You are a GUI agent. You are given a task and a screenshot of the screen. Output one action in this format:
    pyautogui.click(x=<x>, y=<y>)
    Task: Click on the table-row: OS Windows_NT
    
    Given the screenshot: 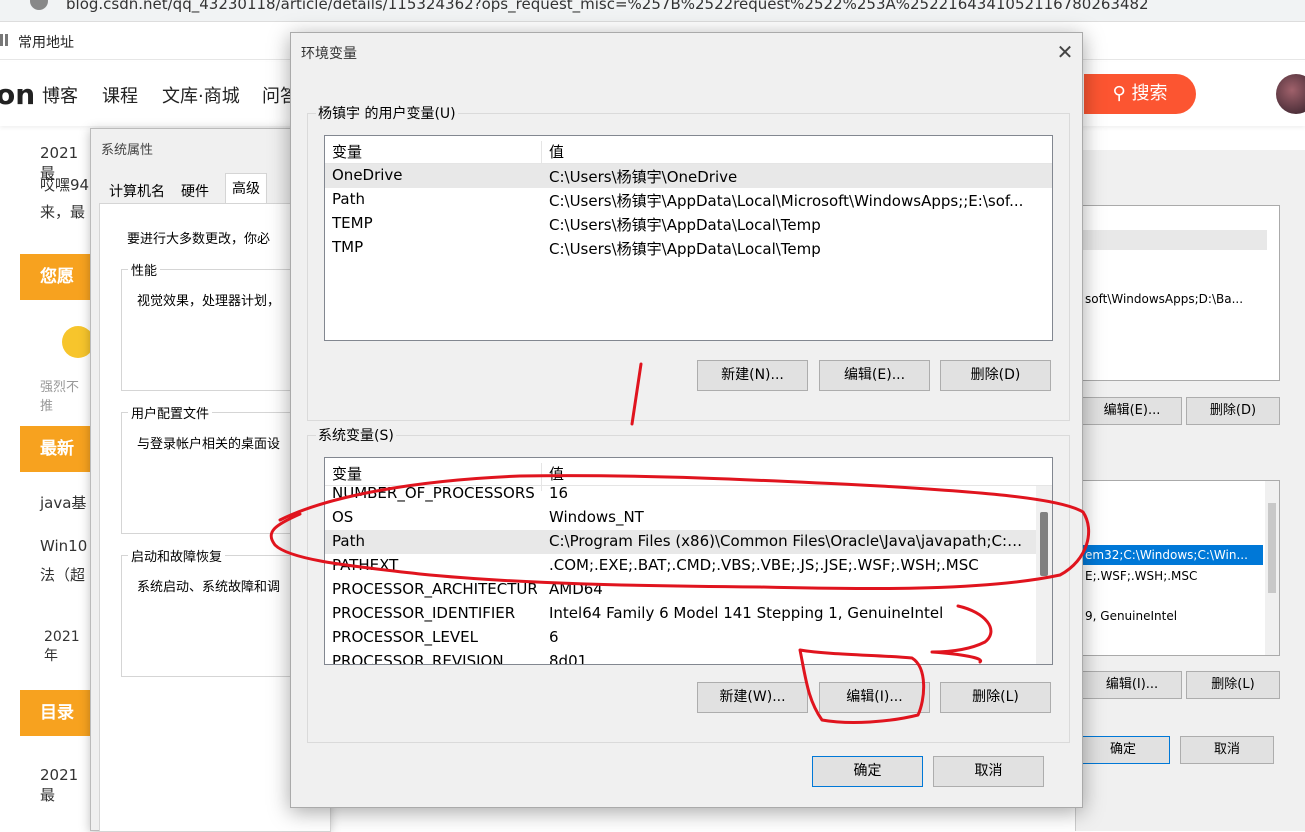 What is the action you would take?
    pyautogui.click(x=681, y=518)
    